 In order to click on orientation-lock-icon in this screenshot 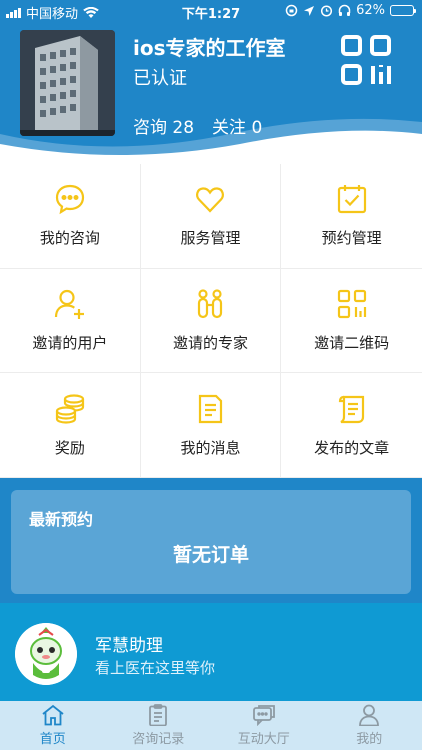, I will do `click(291, 10)`.